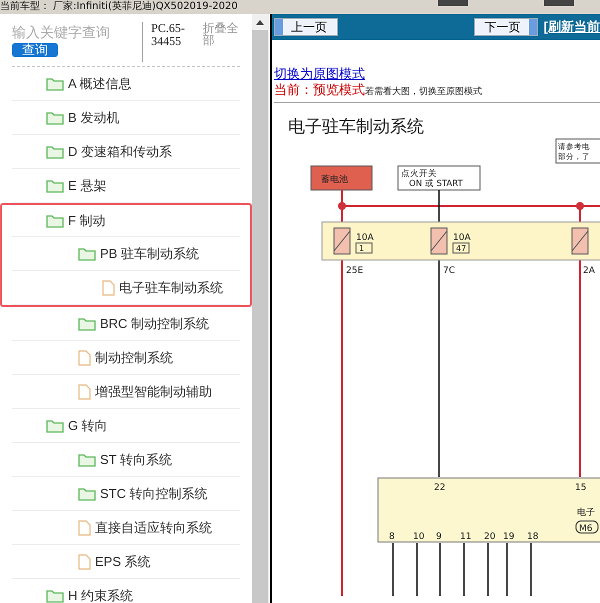 This screenshot has height=603, width=600. I want to click on pin-number: 10, so click(418, 537).